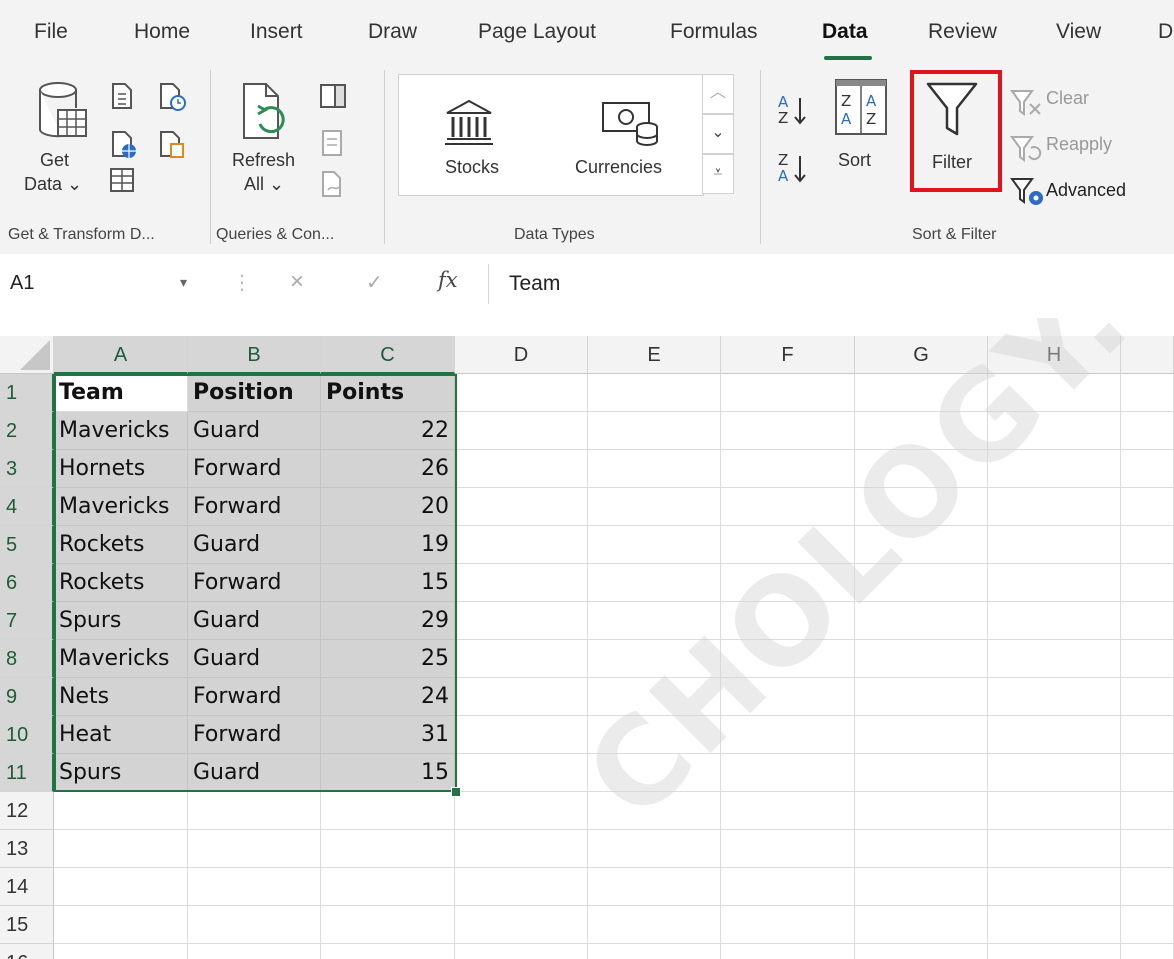 The width and height of the screenshot is (1174, 959). I want to click on cell-a16, so click(121, 951).